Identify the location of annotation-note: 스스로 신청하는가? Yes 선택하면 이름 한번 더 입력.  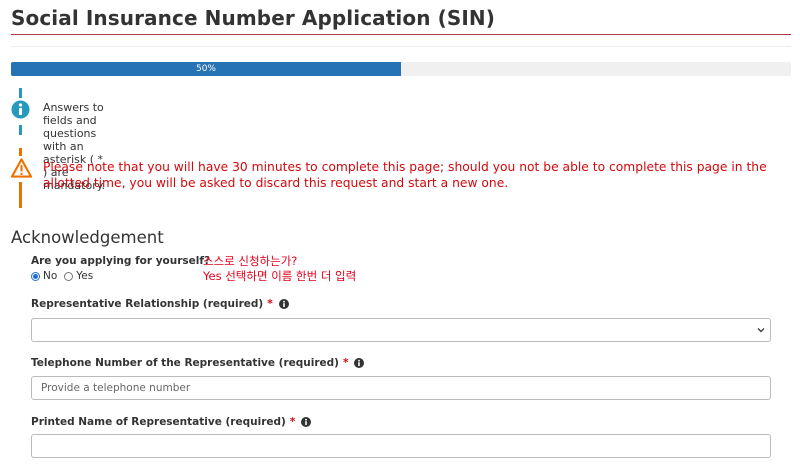
(279, 269).